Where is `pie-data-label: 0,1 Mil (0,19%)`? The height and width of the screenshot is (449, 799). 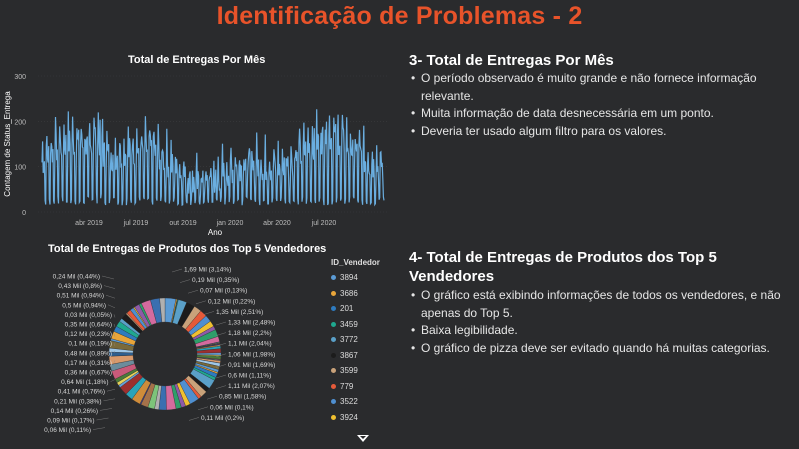 pie-data-label: 0,1 Mil (0,19%) is located at coordinates (90, 344).